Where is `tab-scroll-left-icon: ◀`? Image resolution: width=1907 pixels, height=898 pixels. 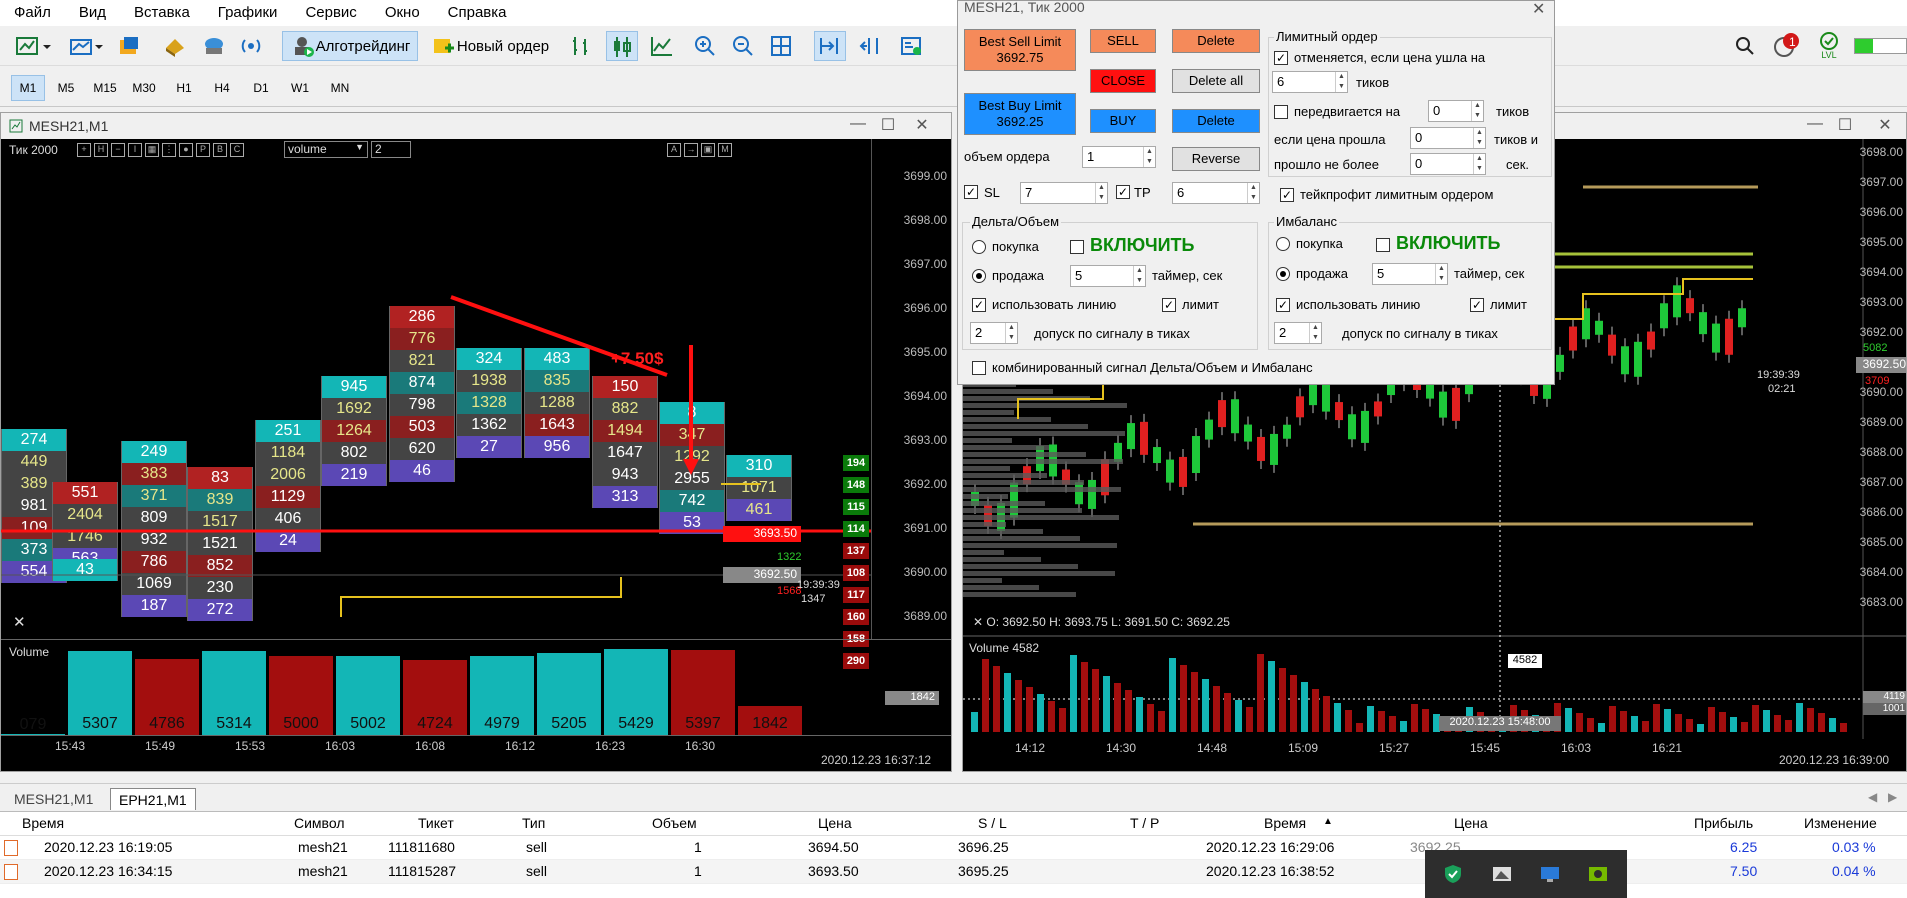 tab-scroll-left-icon: ◀ is located at coordinates (1872, 797).